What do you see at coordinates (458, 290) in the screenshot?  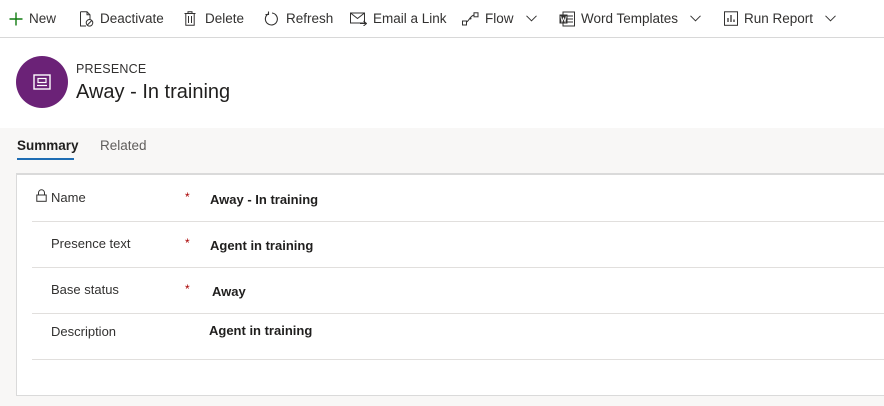 I see `field-row-base-status: Base status * Away` at bounding box center [458, 290].